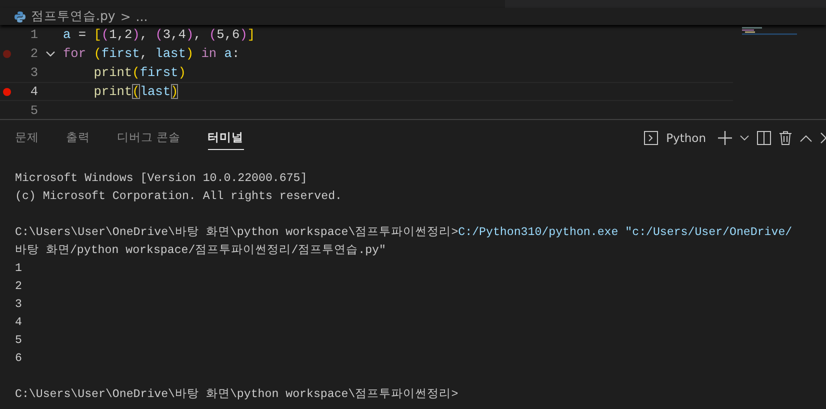 The height and width of the screenshot is (409, 826). Describe the element at coordinates (178, 196) in the screenshot. I see `terminal-line: (c) Microsoft Corporation. All rights reserved.` at that location.